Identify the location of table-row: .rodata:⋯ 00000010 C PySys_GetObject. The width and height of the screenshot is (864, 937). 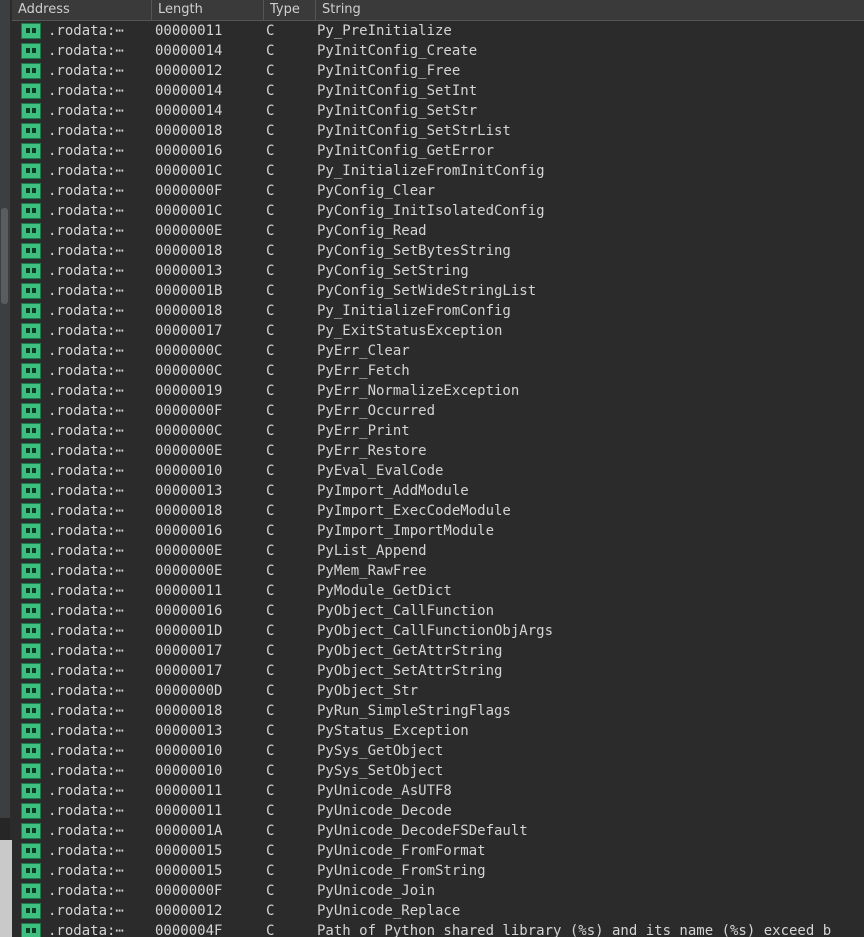
(438, 751).